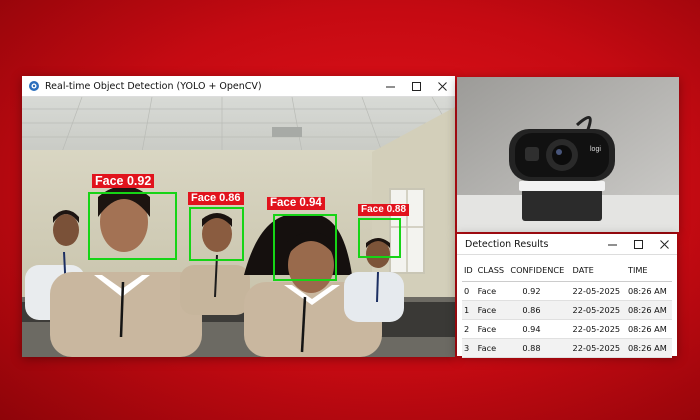  Describe the element at coordinates (539, 329) in the screenshot. I see `cell-confidence: 0.94` at that location.